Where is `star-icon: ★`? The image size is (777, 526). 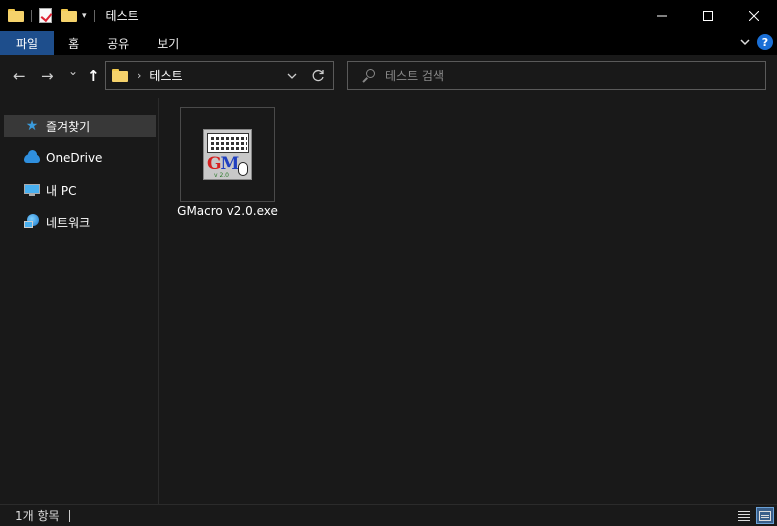
star-icon: ★ is located at coordinates (32, 126).